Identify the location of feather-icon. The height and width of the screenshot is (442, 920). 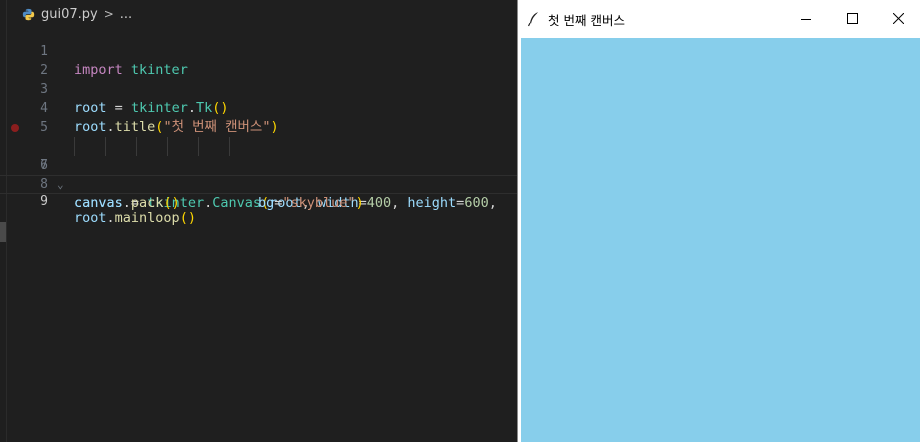
(533, 19).